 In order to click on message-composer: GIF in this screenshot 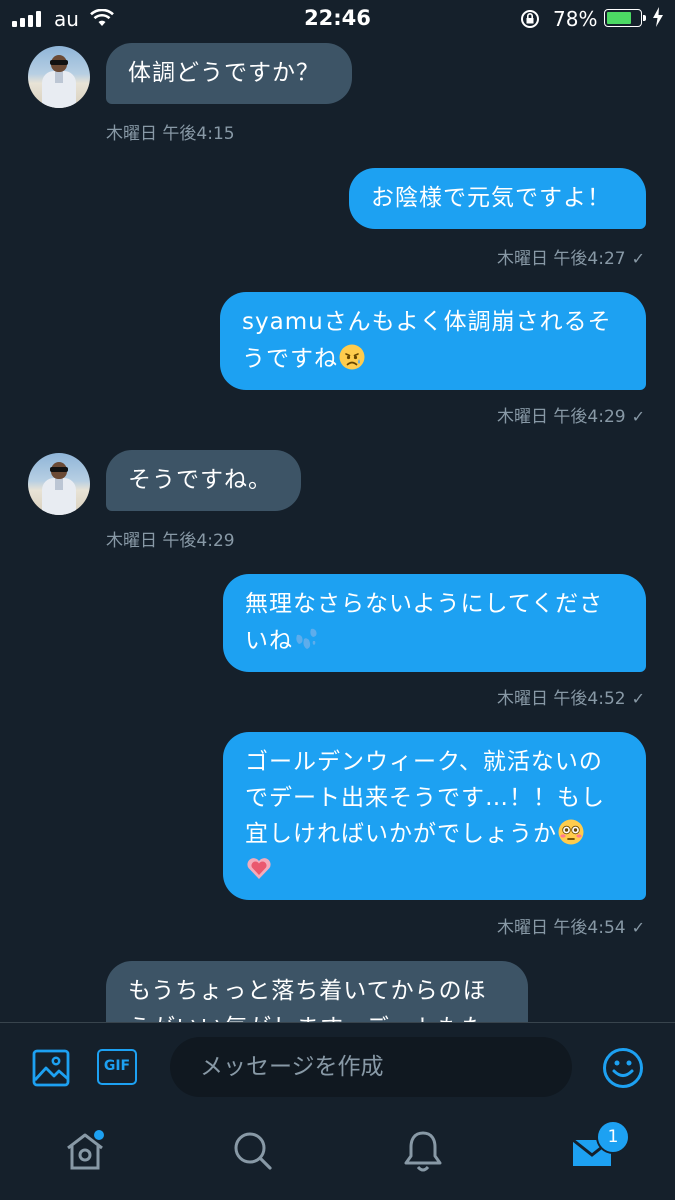, I will do `click(337, 1066)`.